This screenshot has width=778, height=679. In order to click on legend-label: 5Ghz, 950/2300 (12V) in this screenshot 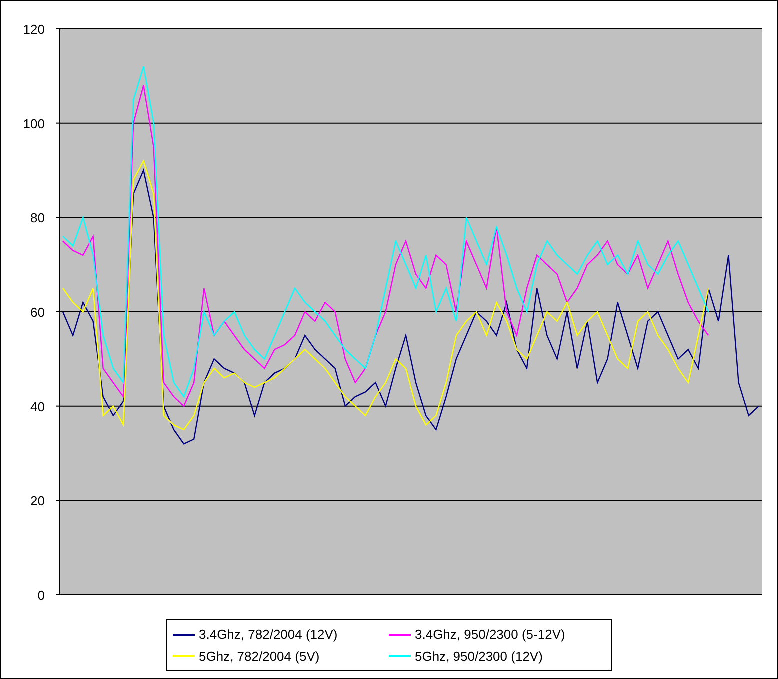, I will do `click(479, 657)`.